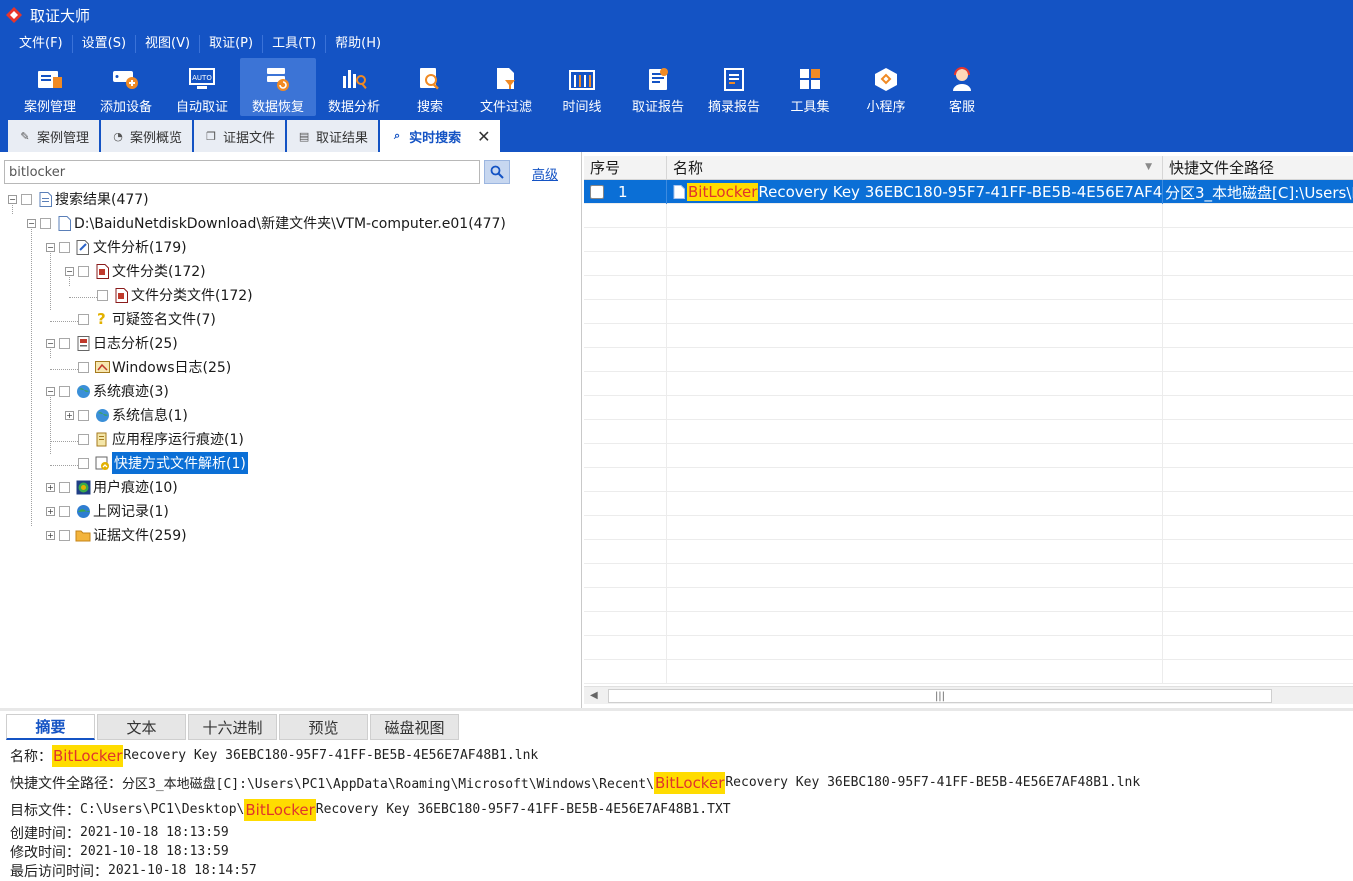 This screenshot has height=881, width=1353. Describe the element at coordinates (78, 199) in the screenshot. I see `tree-node-search-results: − 搜索结果(477)` at that location.